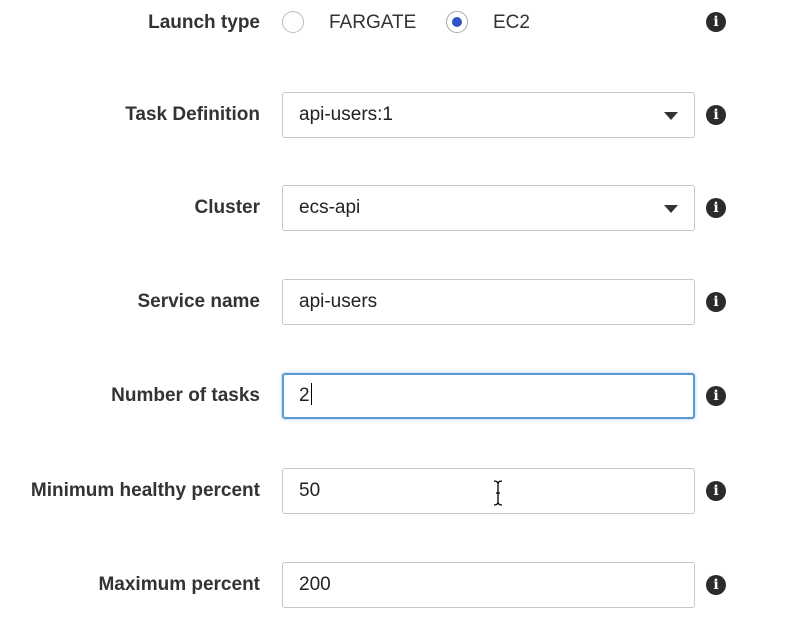 This screenshot has height=622, width=798. What do you see at coordinates (315, 584) in the screenshot?
I see `maximum-percent-value: 200` at bounding box center [315, 584].